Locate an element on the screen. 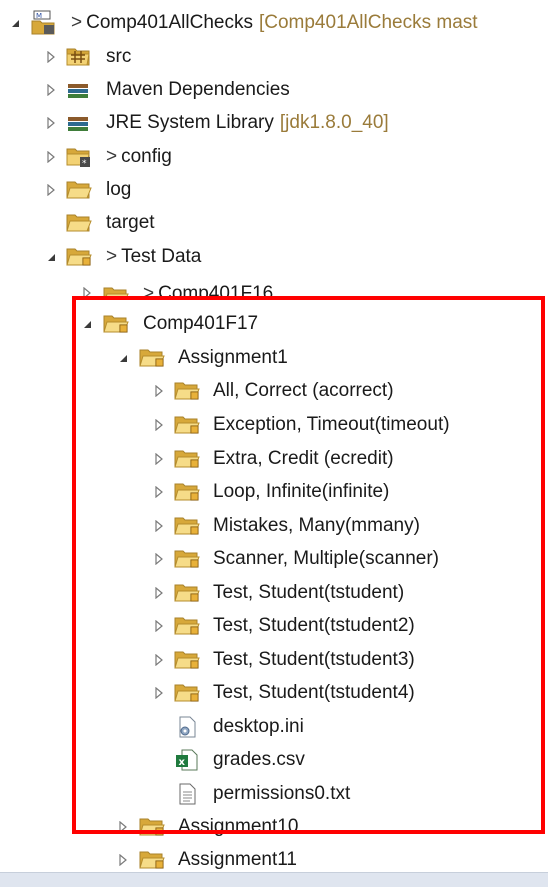 Image resolution: width=548 pixels, height=887 pixels. log-label: log is located at coordinates (119, 189).